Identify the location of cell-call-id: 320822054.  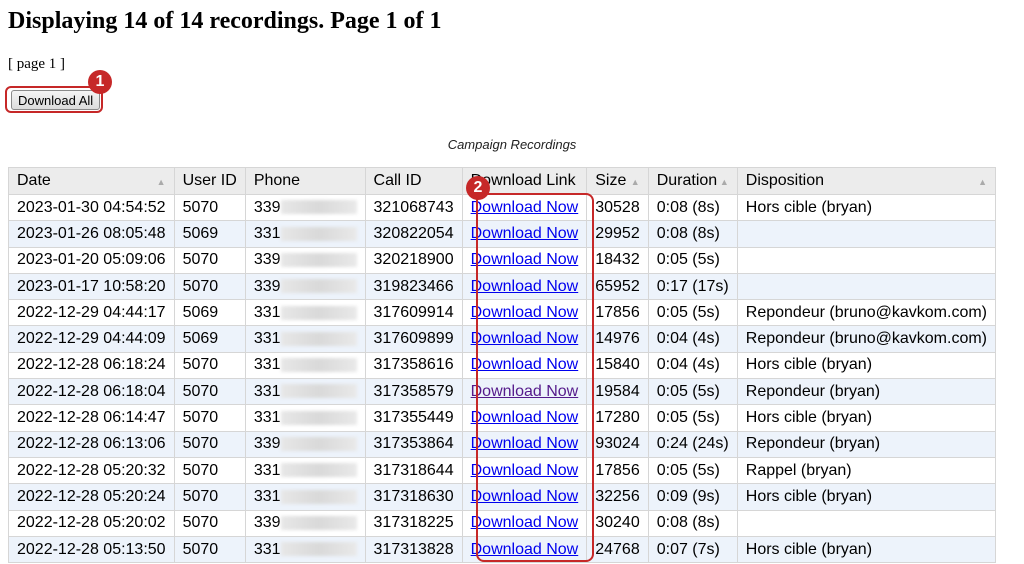
(413, 234).